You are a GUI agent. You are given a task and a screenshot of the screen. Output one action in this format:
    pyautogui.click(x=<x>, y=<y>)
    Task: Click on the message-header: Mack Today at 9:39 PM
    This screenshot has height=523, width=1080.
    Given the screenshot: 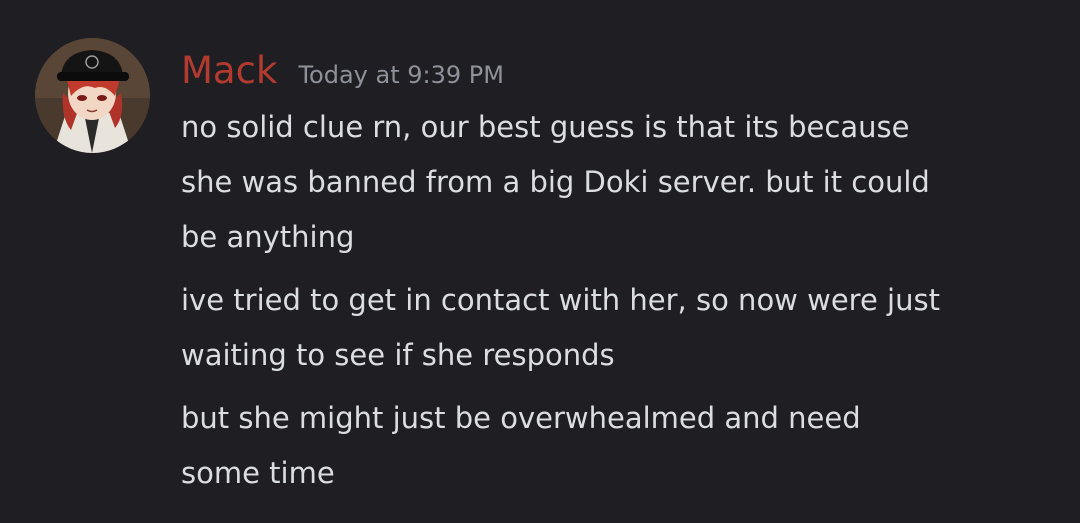 What is the action you would take?
    pyautogui.click(x=342, y=71)
    